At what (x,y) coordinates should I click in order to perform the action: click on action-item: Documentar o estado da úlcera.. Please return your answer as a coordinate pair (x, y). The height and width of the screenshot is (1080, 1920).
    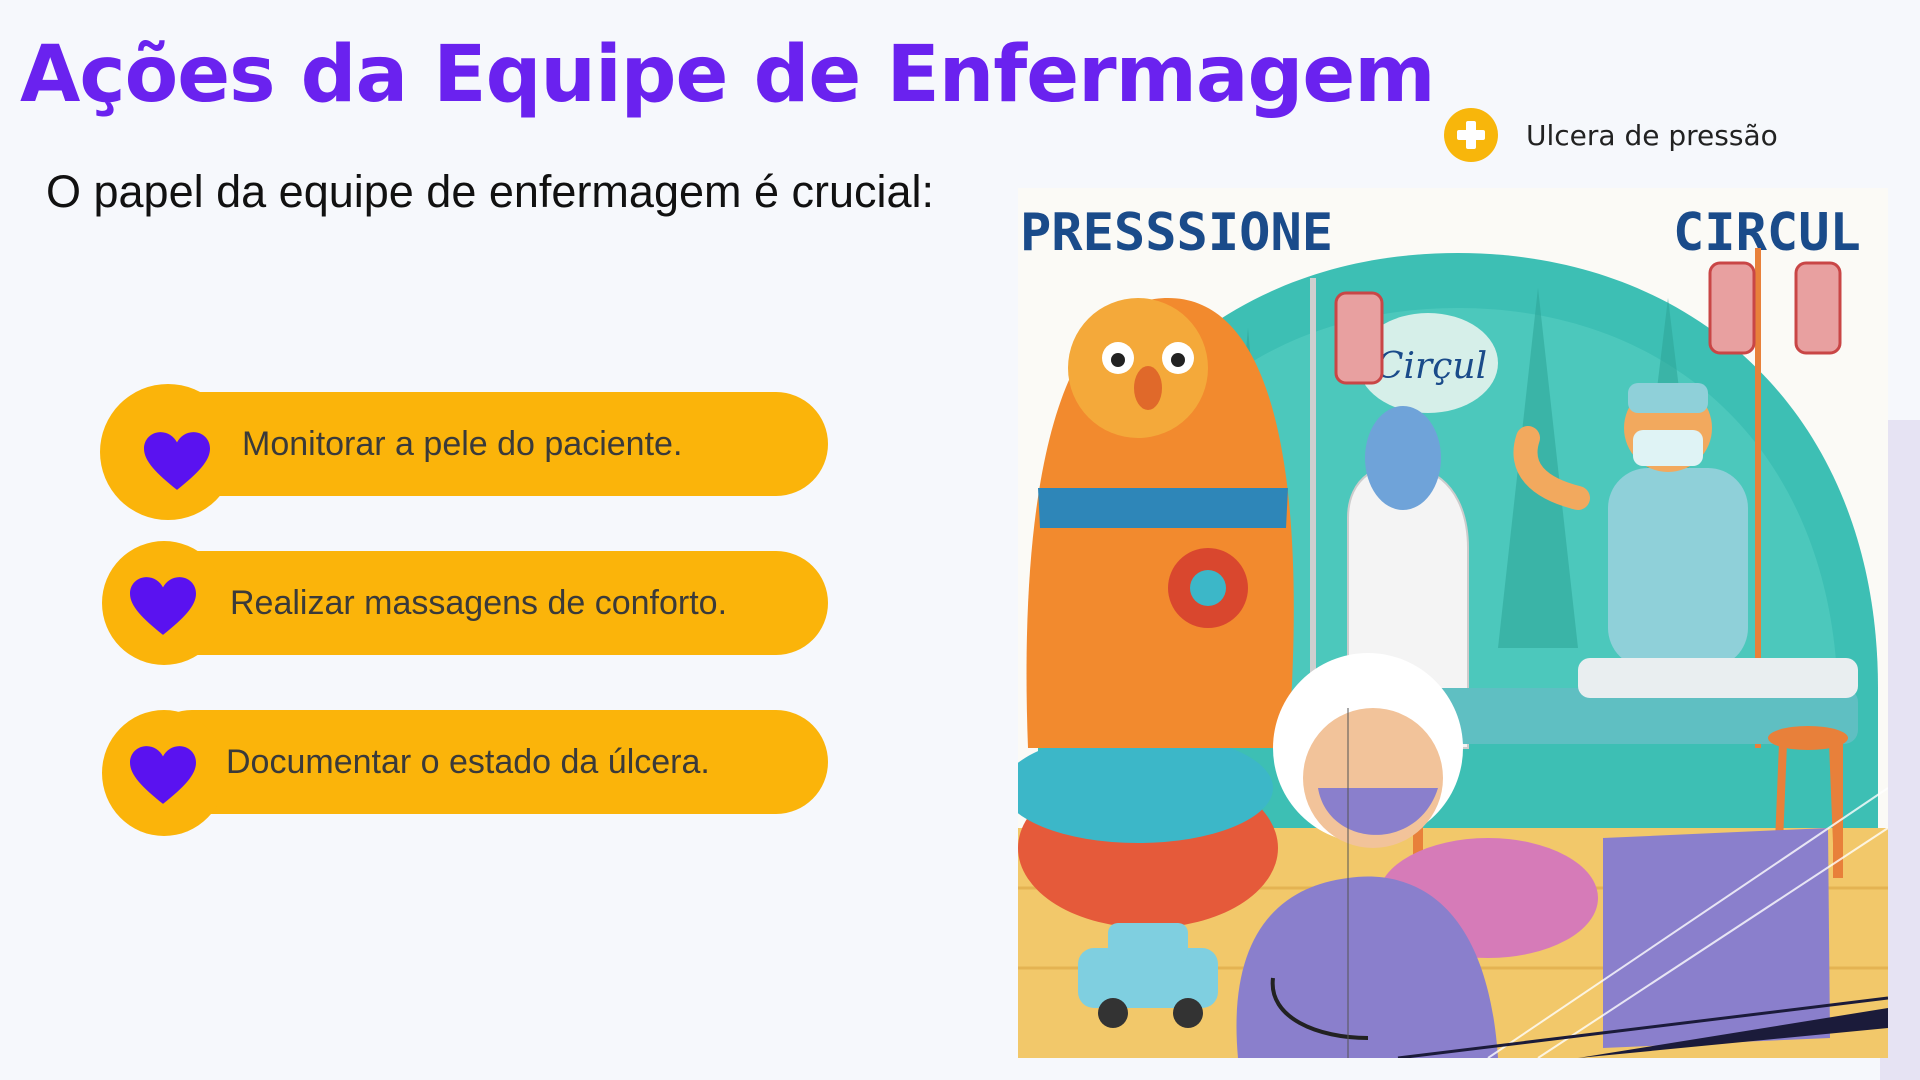
    Looking at the image, I should click on (464, 773).